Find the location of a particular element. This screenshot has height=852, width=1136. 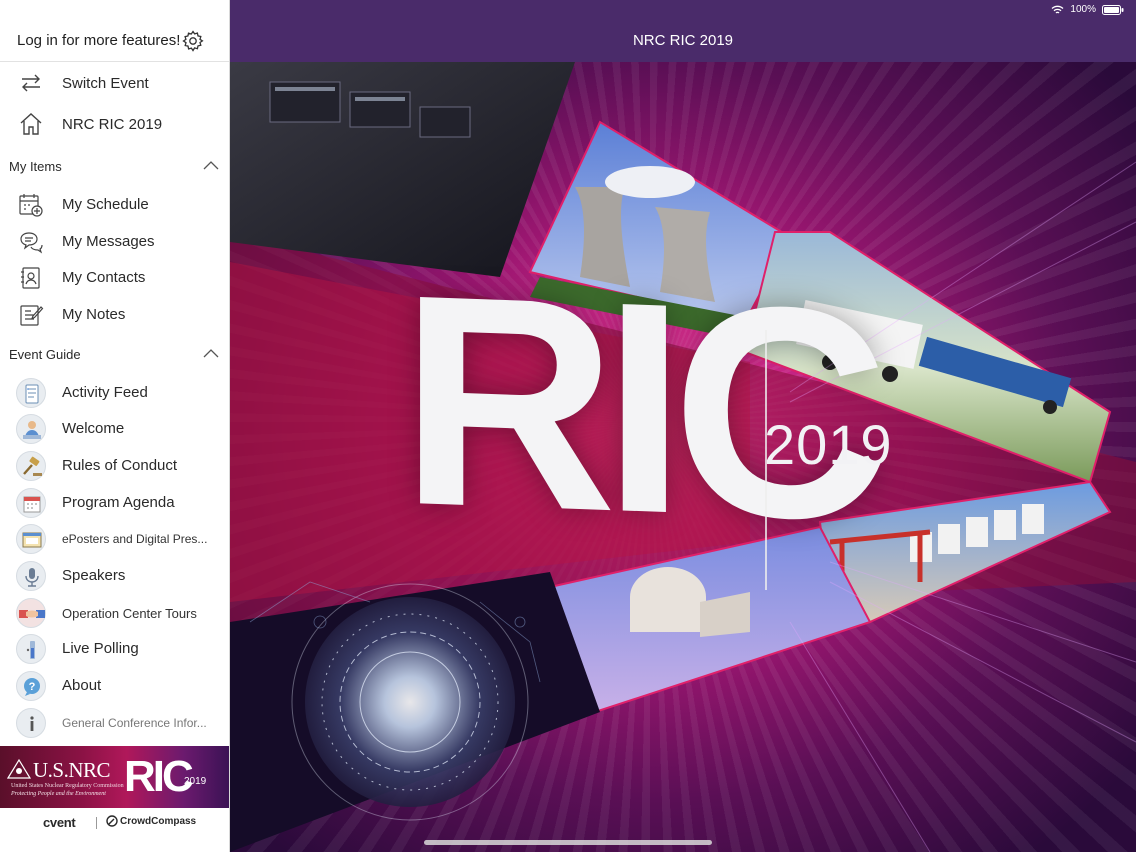

battery-percent: 100% is located at coordinates (1083, 9).